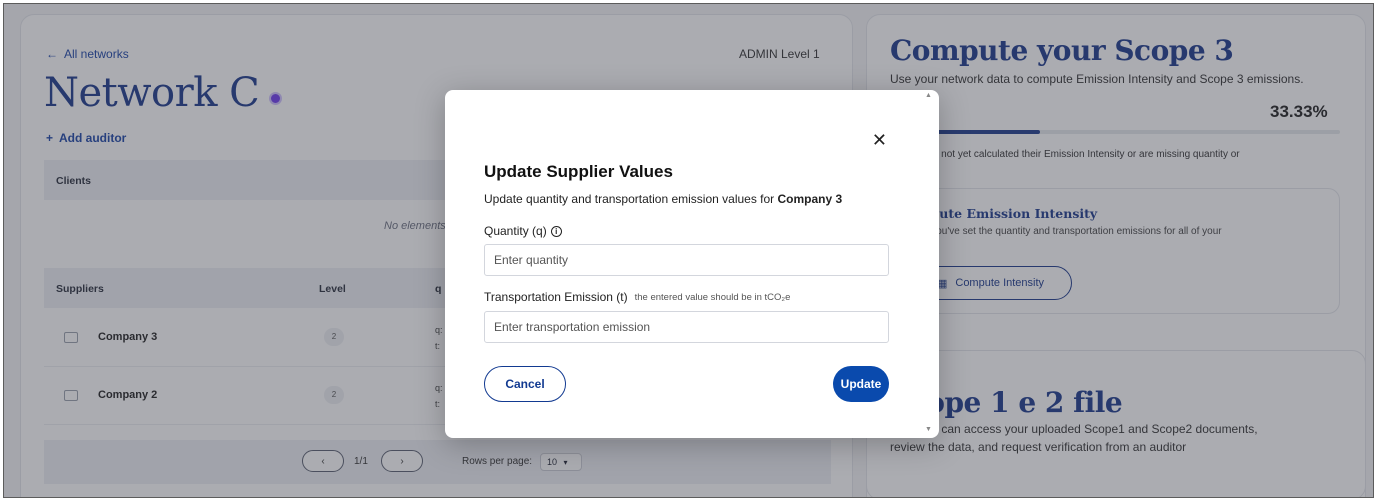  What do you see at coordinates (578, 171) in the screenshot?
I see `modal-title: Update Supplier Values` at bounding box center [578, 171].